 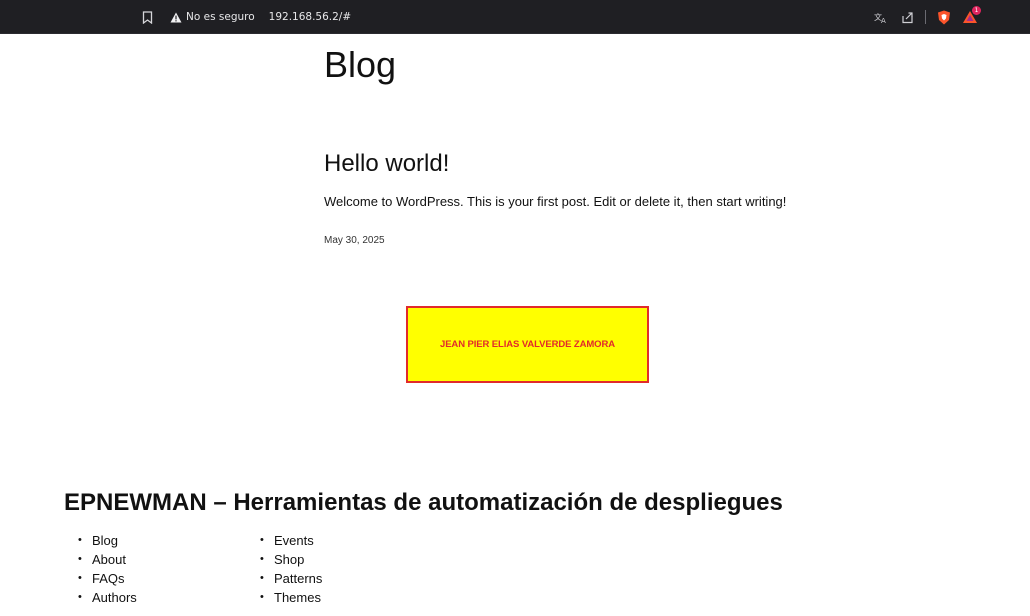 I want to click on security-label: No es seguro, so click(x=220, y=17).